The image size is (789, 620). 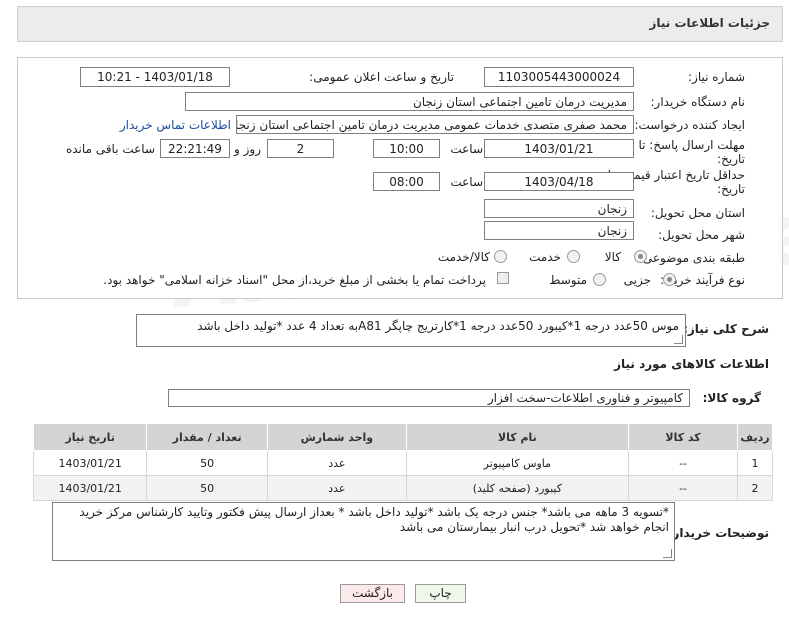 What do you see at coordinates (731, 398) in the screenshot?
I see `goods-group-label: گروه کالا:` at bounding box center [731, 398].